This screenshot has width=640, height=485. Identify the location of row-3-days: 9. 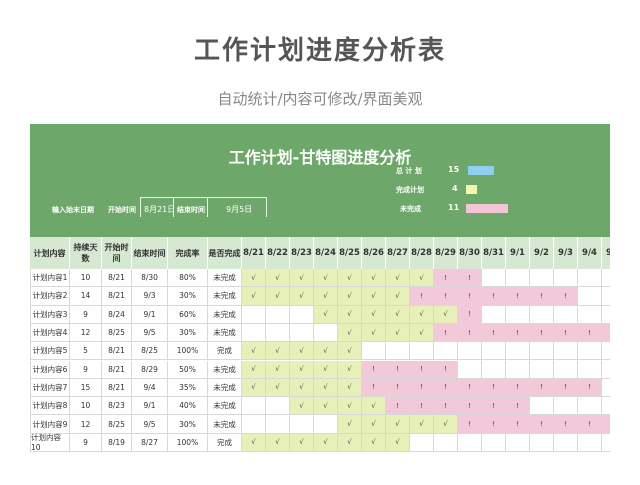
(86, 314).